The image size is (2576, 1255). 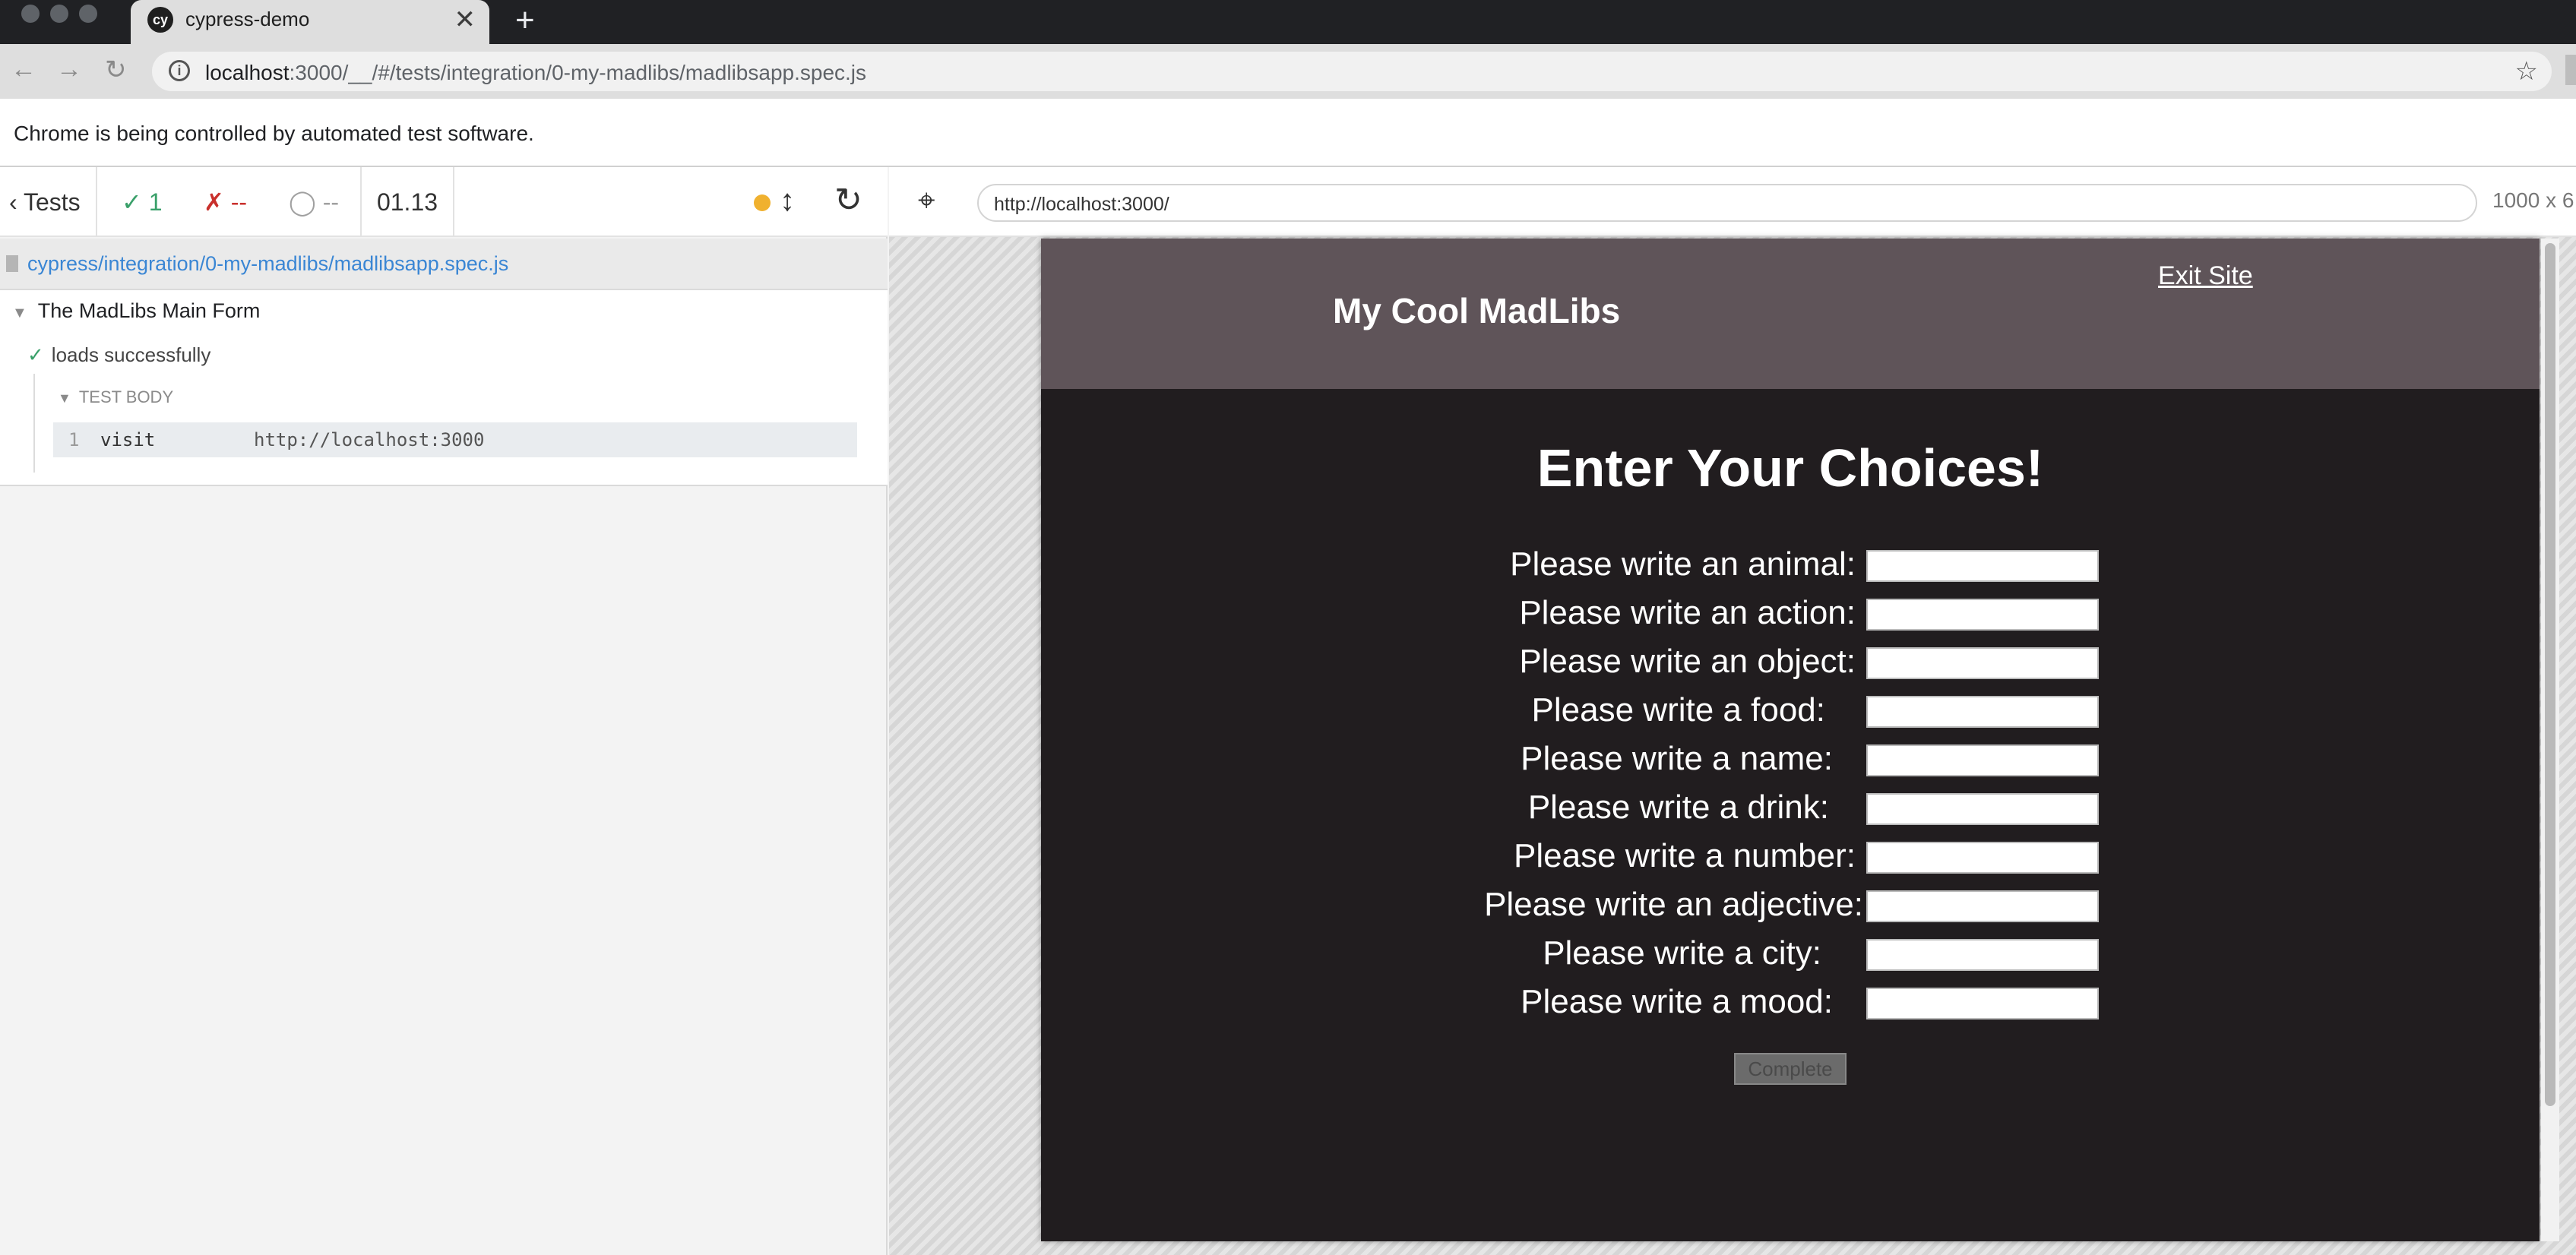 I want to click on test-stats: ✓ 1 ✗ -- ◯ --, so click(x=228, y=202).